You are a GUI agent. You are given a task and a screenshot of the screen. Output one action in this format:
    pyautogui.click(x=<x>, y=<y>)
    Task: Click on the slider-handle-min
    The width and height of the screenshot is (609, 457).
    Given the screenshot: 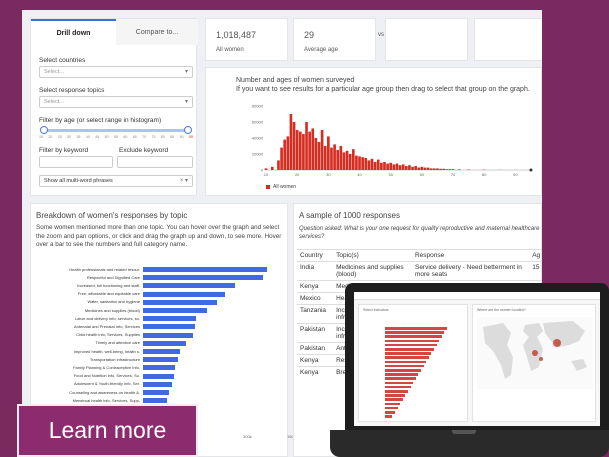 What is the action you would take?
    pyautogui.click(x=44, y=130)
    